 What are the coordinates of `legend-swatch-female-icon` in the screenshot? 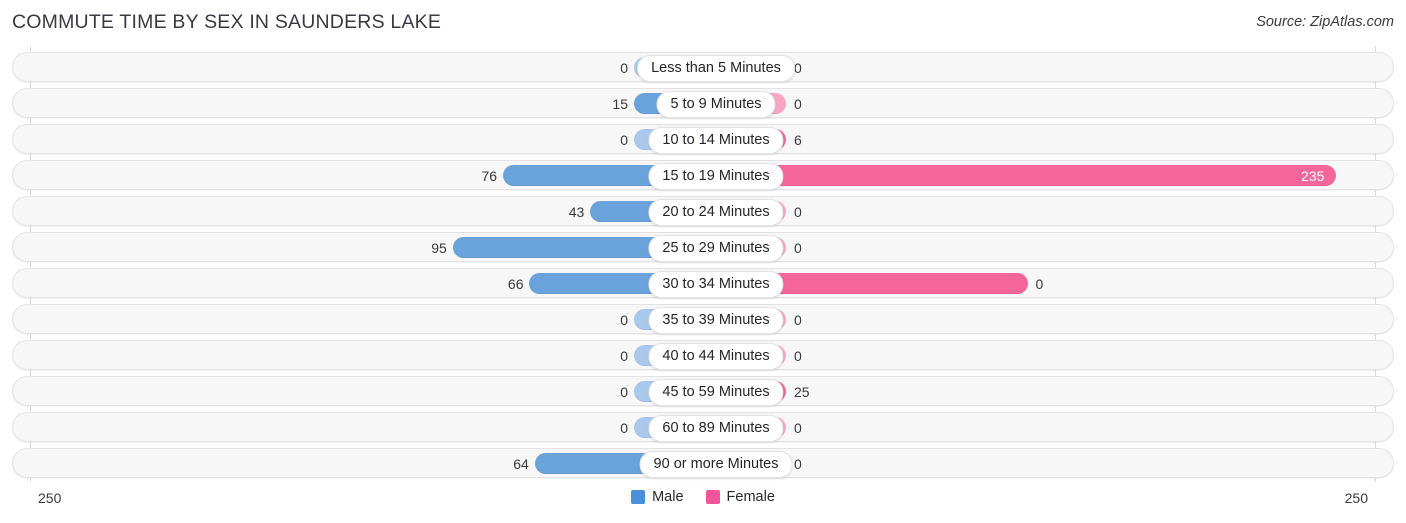 It's located at (712, 497).